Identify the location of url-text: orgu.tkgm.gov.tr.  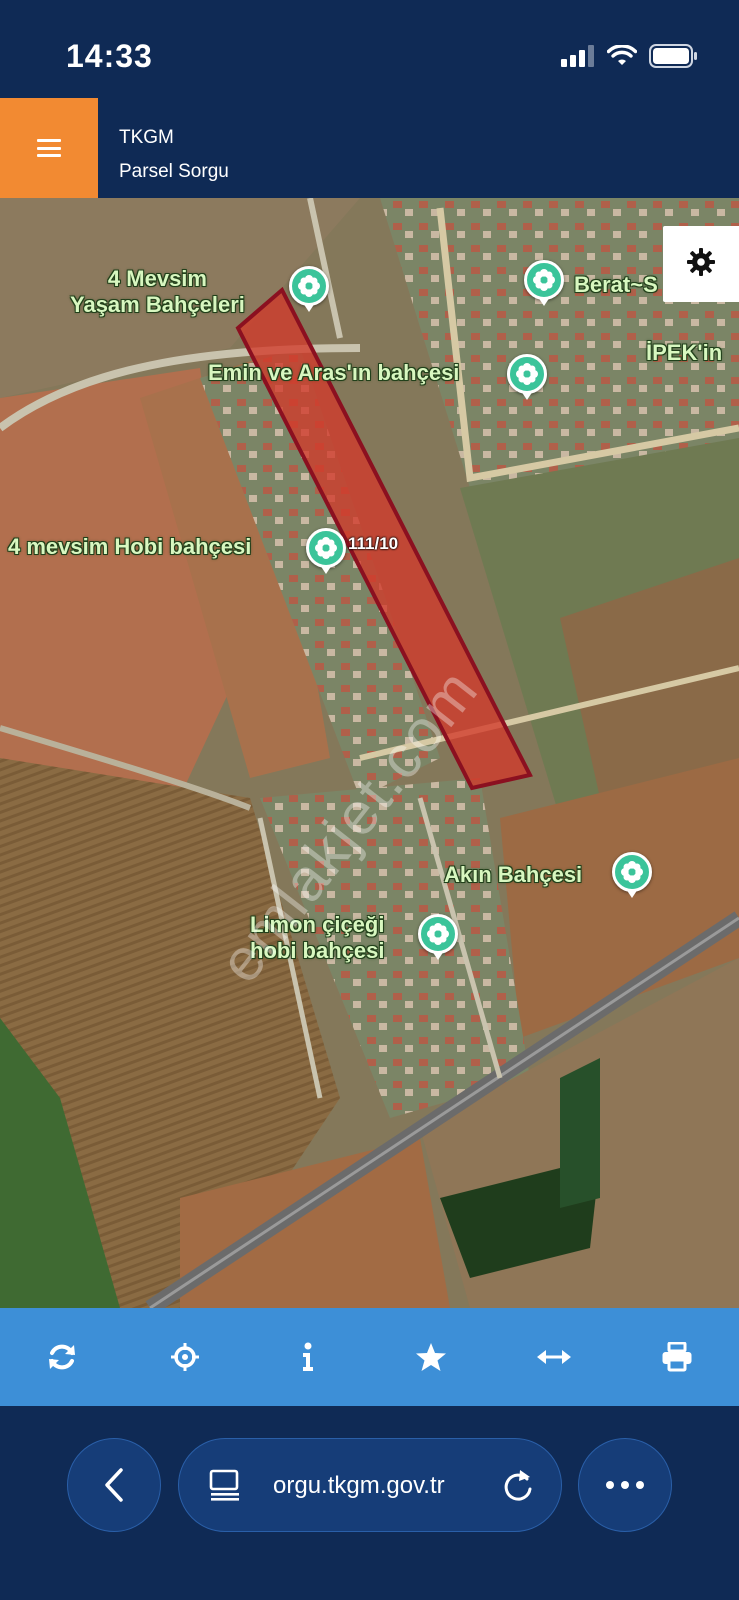
(359, 1485).